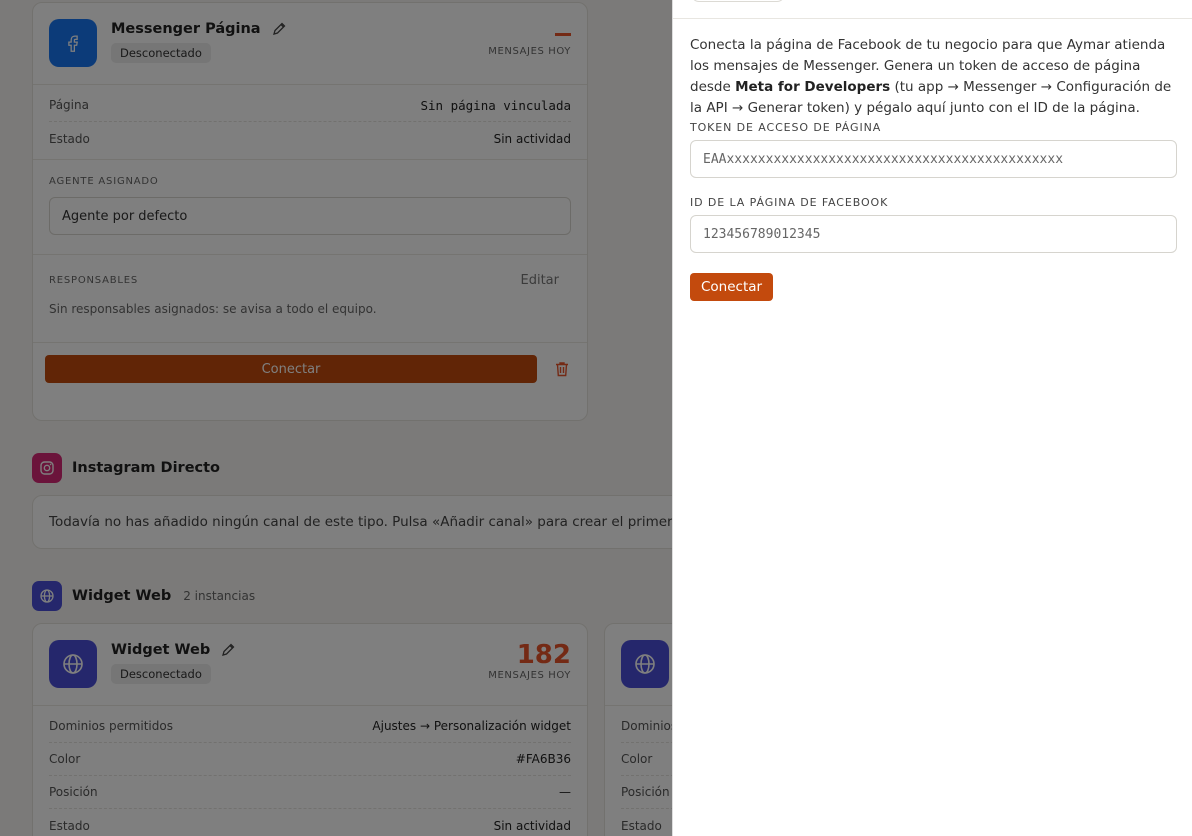 The height and width of the screenshot is (836, 1192). What do you see at coordinates (932, 9) in the screenshot?
I see `drawer-header` at bounding box center [932, 9].